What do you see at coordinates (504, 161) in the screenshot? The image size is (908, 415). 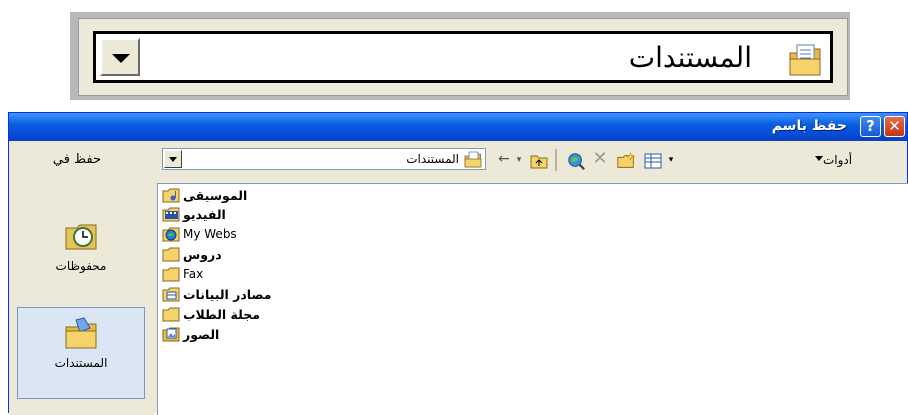 I see `back-arrow-icon: ←` at bounding box center [504, 161].